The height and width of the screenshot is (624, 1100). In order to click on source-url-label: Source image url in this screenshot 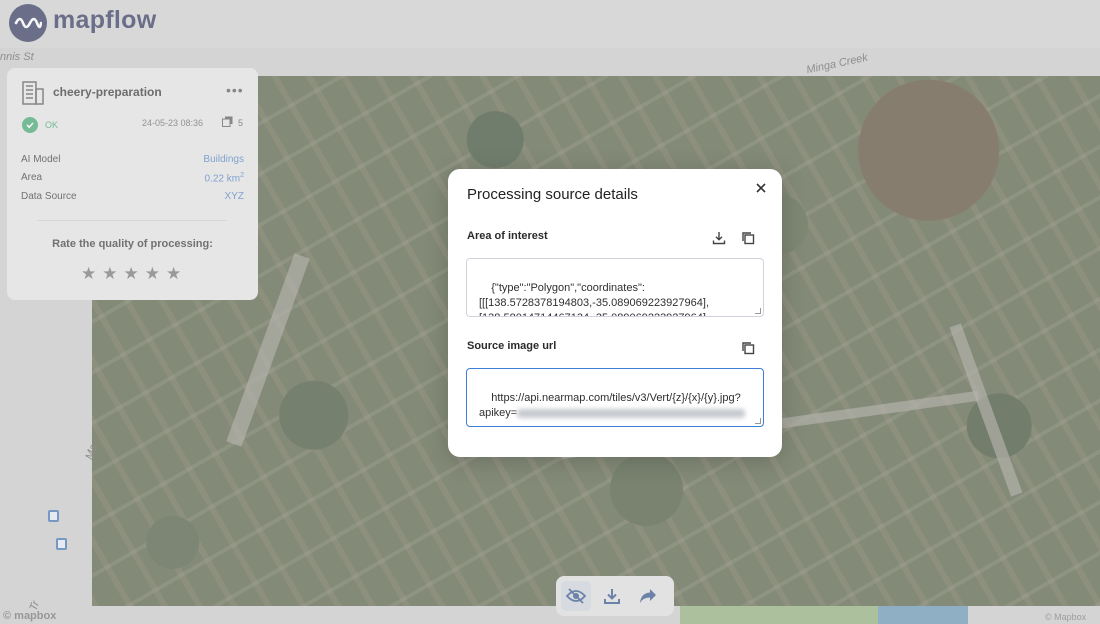, I will do `click(512, 346)`.